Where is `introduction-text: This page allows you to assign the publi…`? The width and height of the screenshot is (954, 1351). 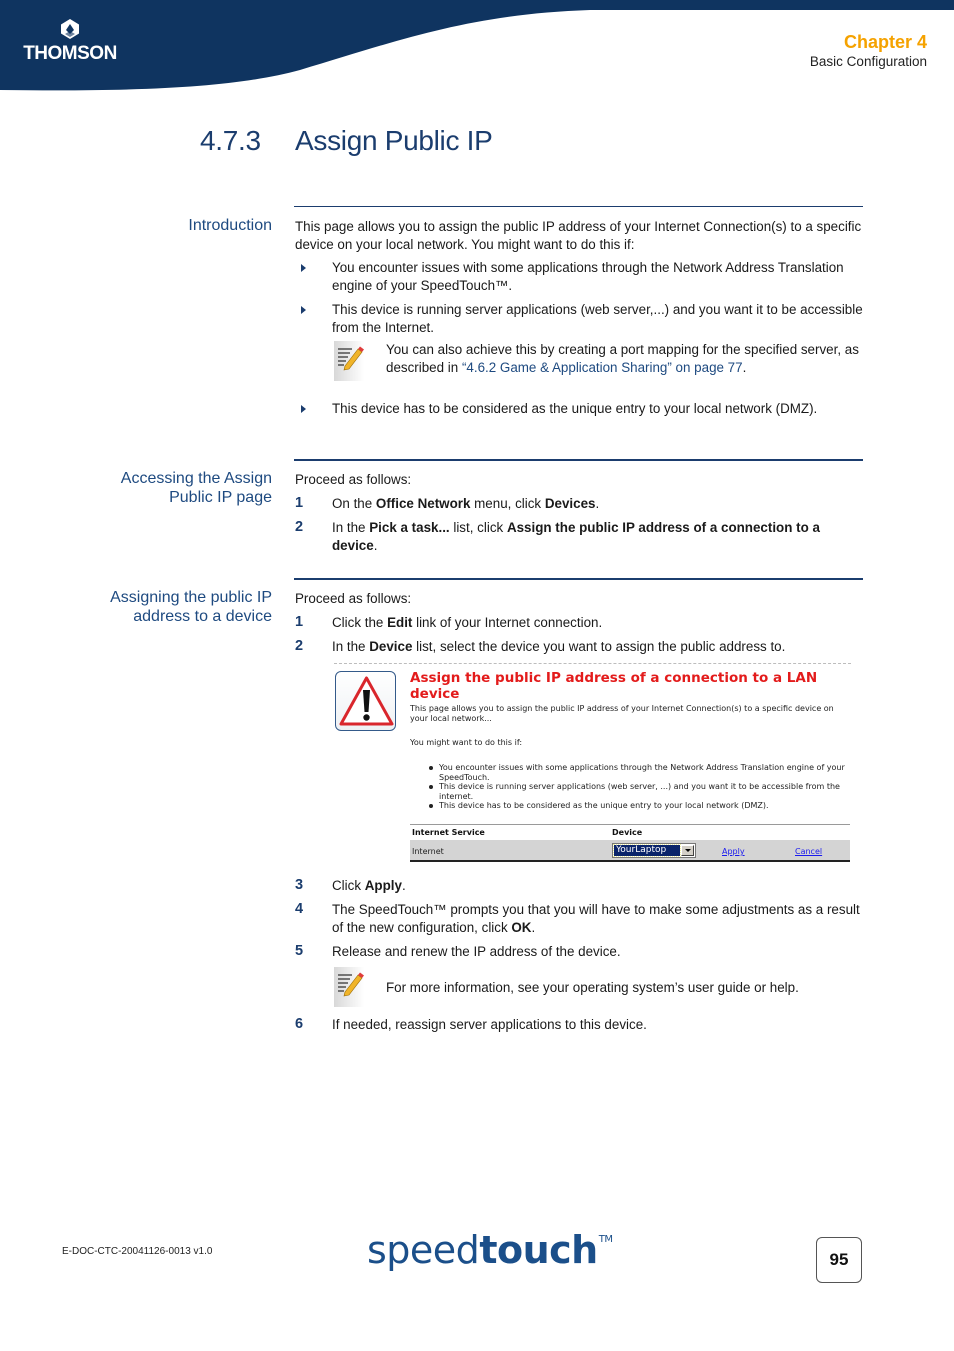
introduction-text: This page allows you to assign the publi… is located at coordinates (578, 235).